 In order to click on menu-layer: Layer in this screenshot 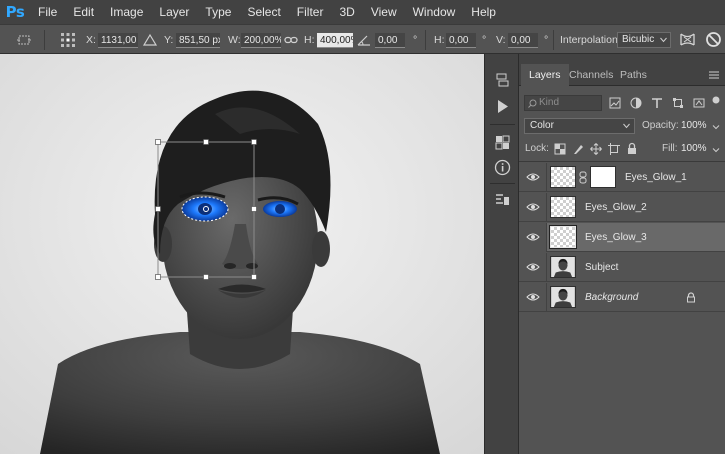, I will do `click(174, 12)`.